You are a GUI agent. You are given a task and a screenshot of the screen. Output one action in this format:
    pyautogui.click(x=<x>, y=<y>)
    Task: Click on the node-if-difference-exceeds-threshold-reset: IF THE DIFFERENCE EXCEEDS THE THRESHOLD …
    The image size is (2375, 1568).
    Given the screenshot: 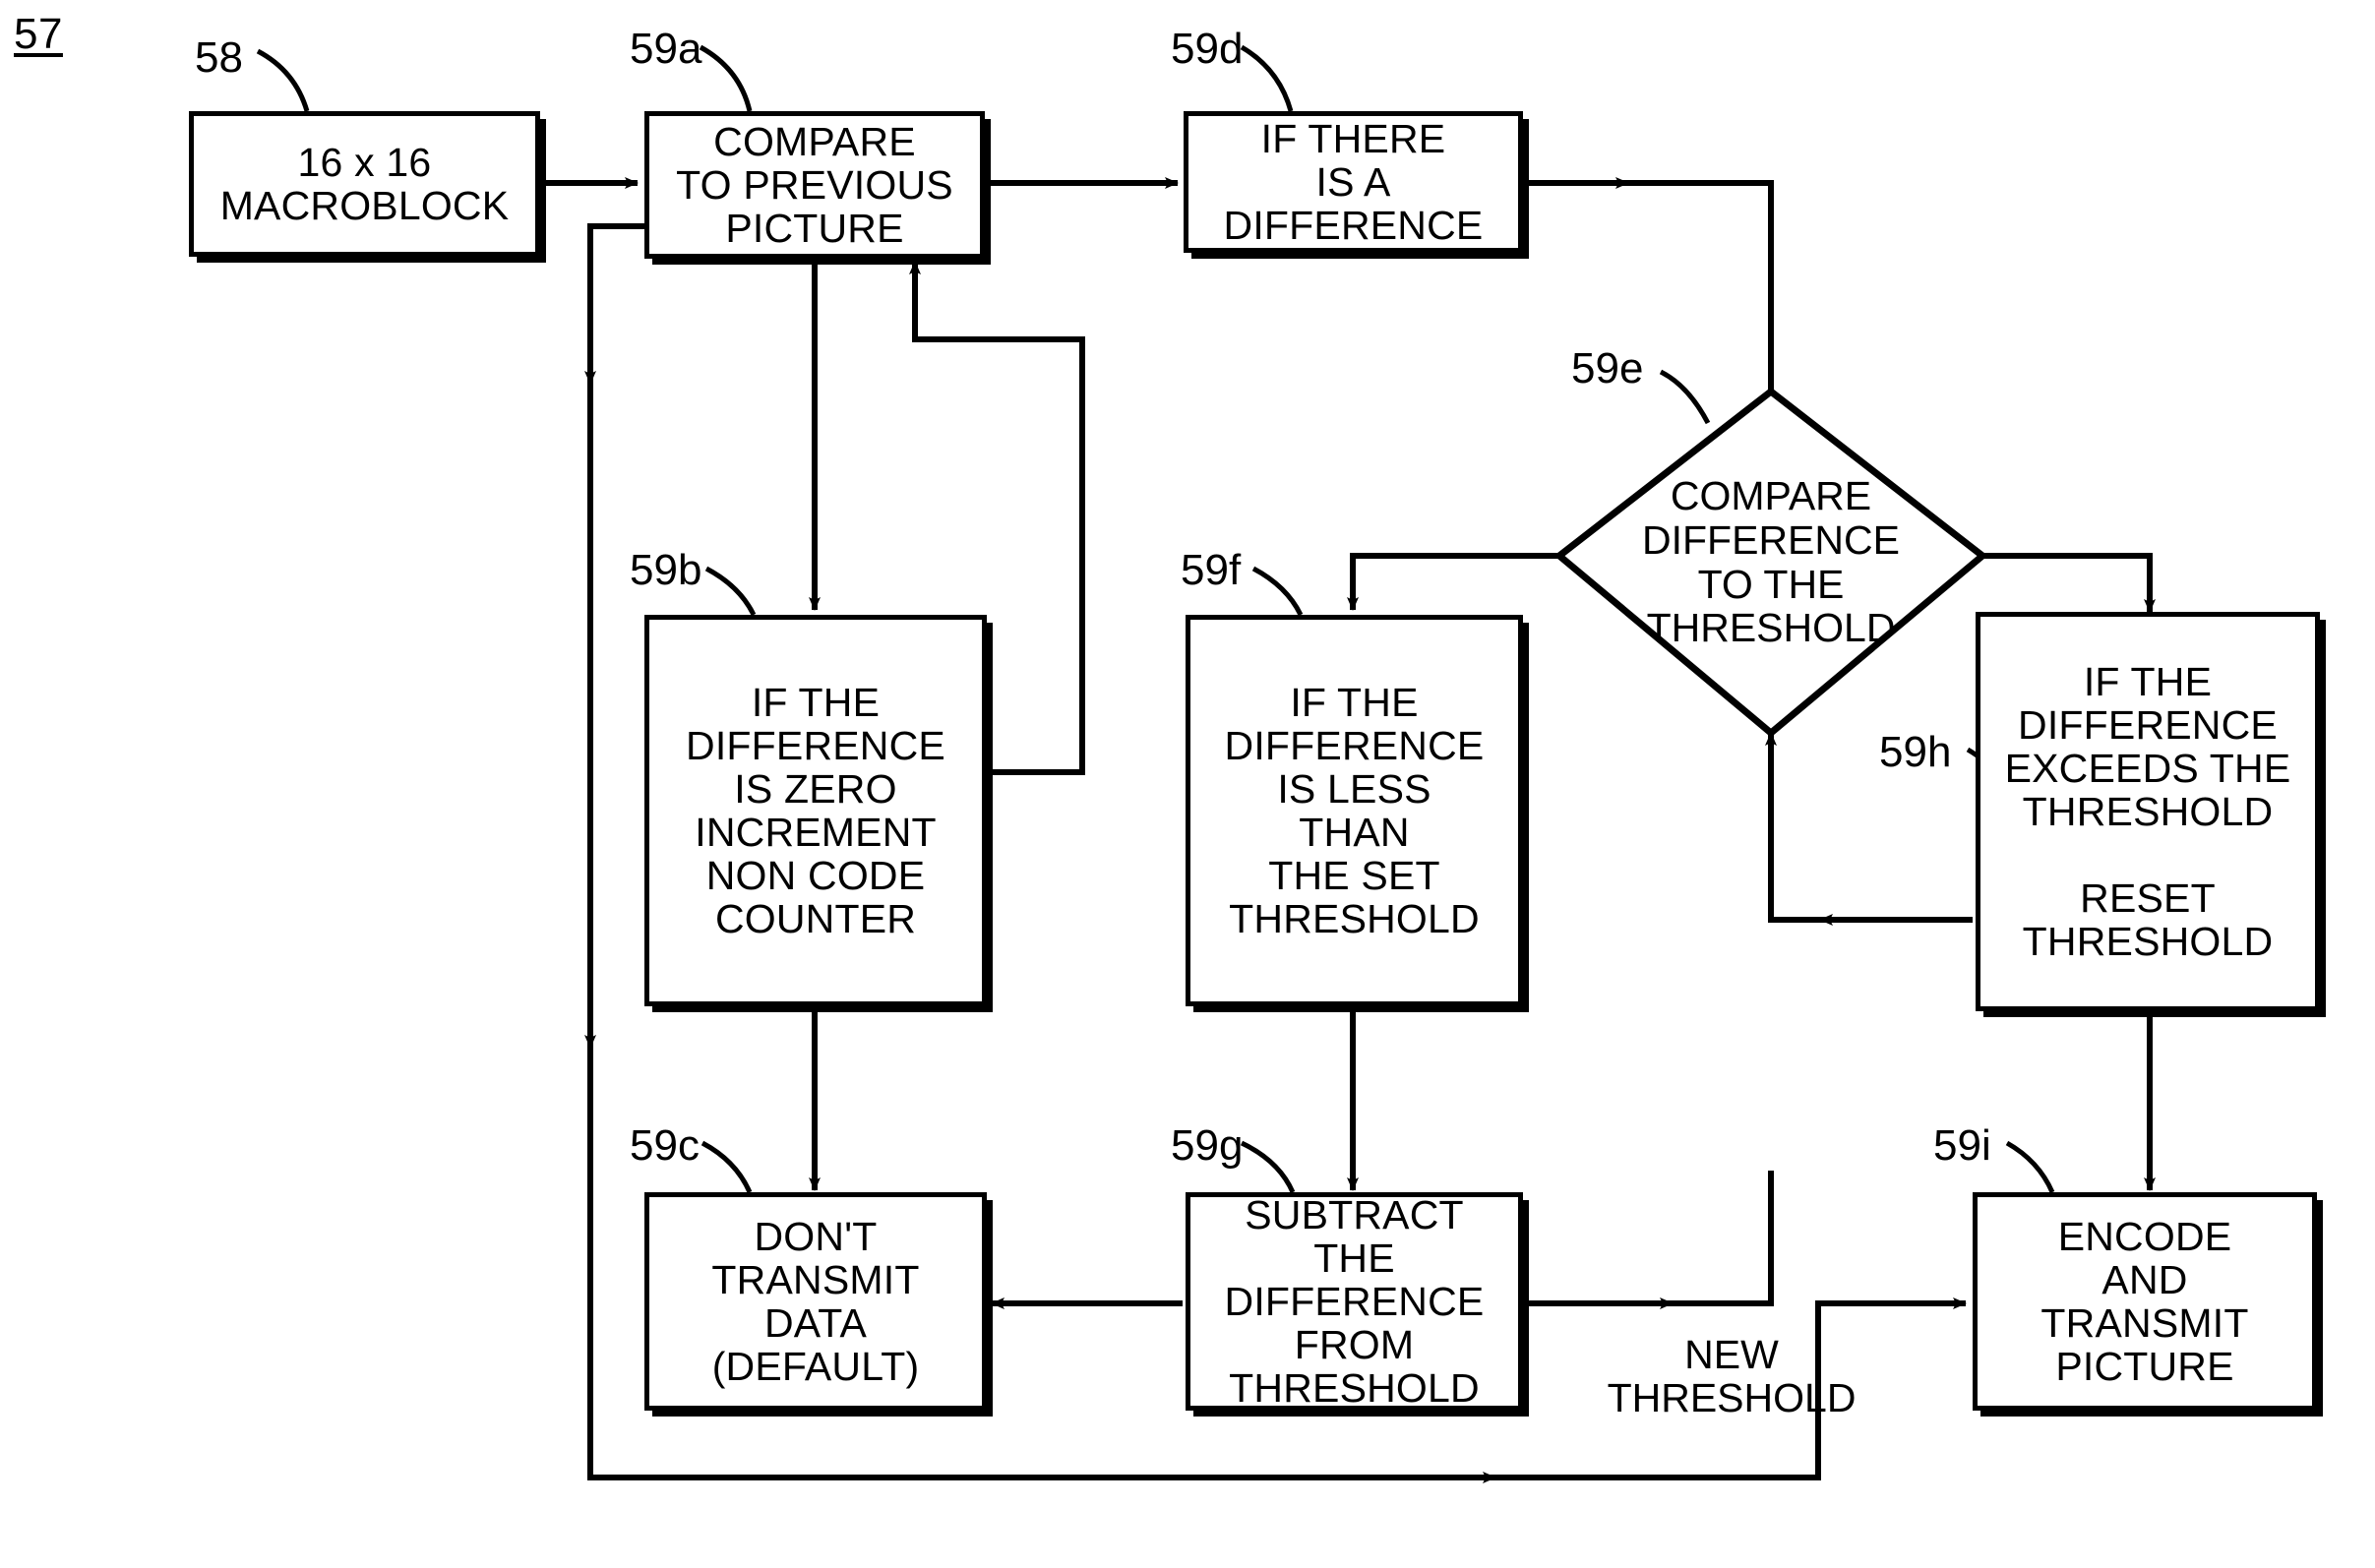 What is the action you would take?
    pyautogui.click(x=2148, y=811)
    